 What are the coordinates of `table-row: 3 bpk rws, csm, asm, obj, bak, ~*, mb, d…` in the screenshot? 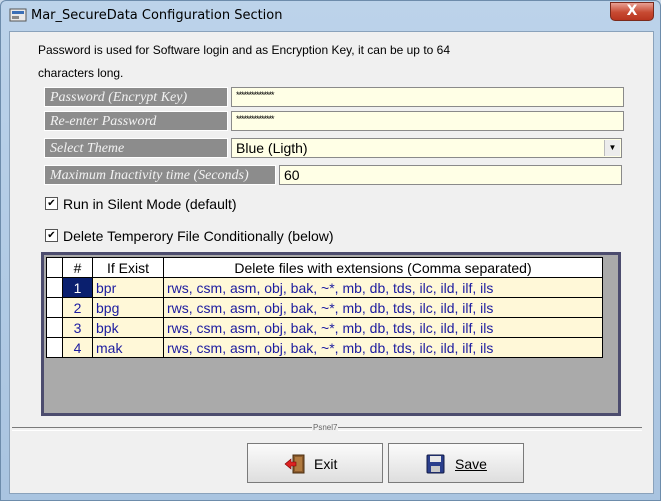 It's located at (324, 327).